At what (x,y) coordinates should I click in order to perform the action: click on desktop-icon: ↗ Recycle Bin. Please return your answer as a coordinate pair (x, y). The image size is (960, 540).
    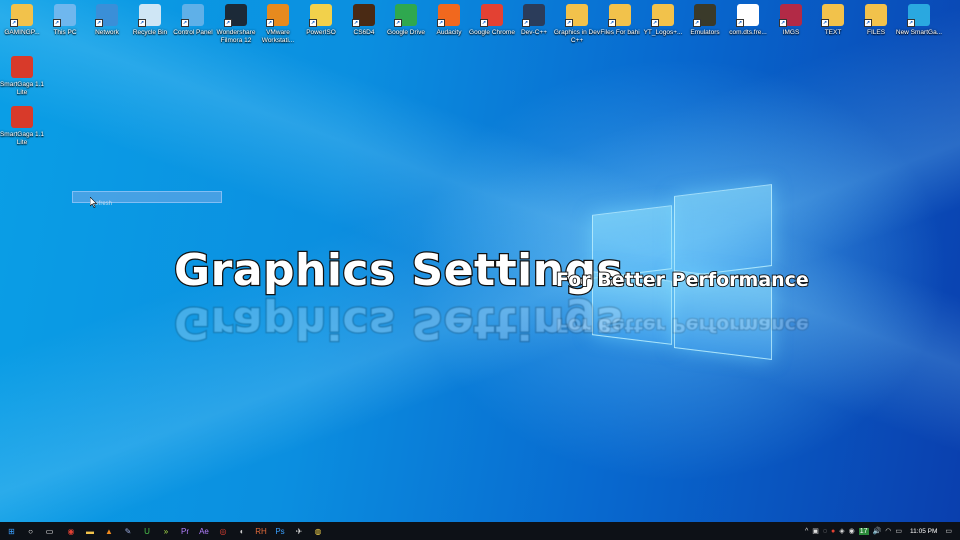
    Looking at the image, I should click on (150, 20).